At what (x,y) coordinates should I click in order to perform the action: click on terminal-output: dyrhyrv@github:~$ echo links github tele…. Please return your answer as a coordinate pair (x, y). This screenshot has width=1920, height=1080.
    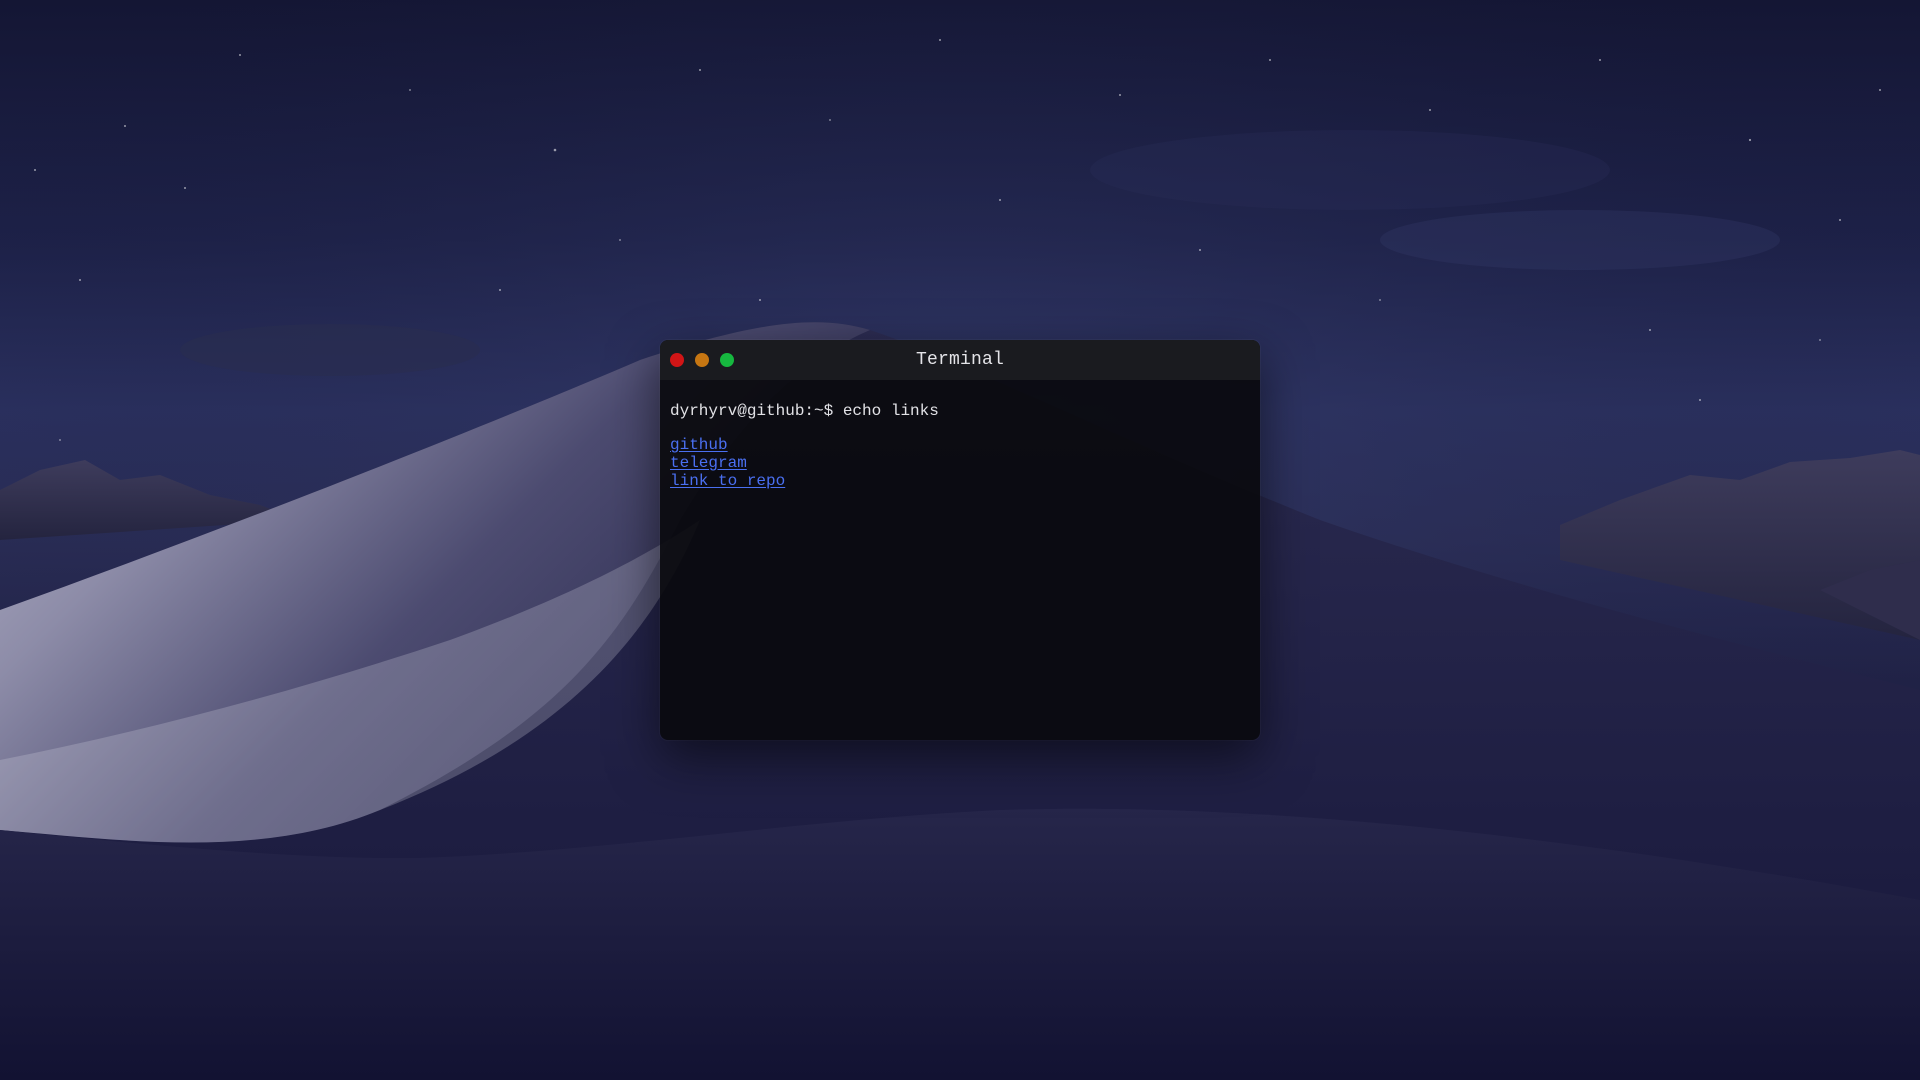
    Looking at the image, I should click on (960, 440).